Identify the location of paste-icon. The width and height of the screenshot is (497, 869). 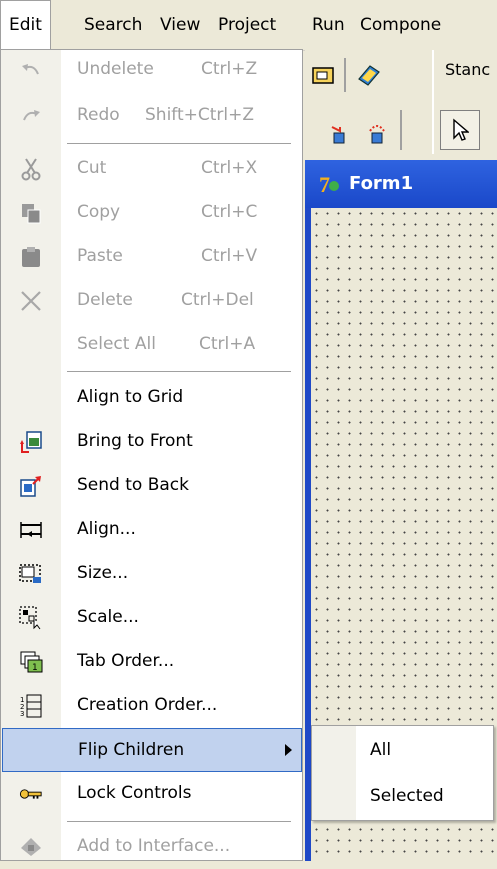
(31, 257).